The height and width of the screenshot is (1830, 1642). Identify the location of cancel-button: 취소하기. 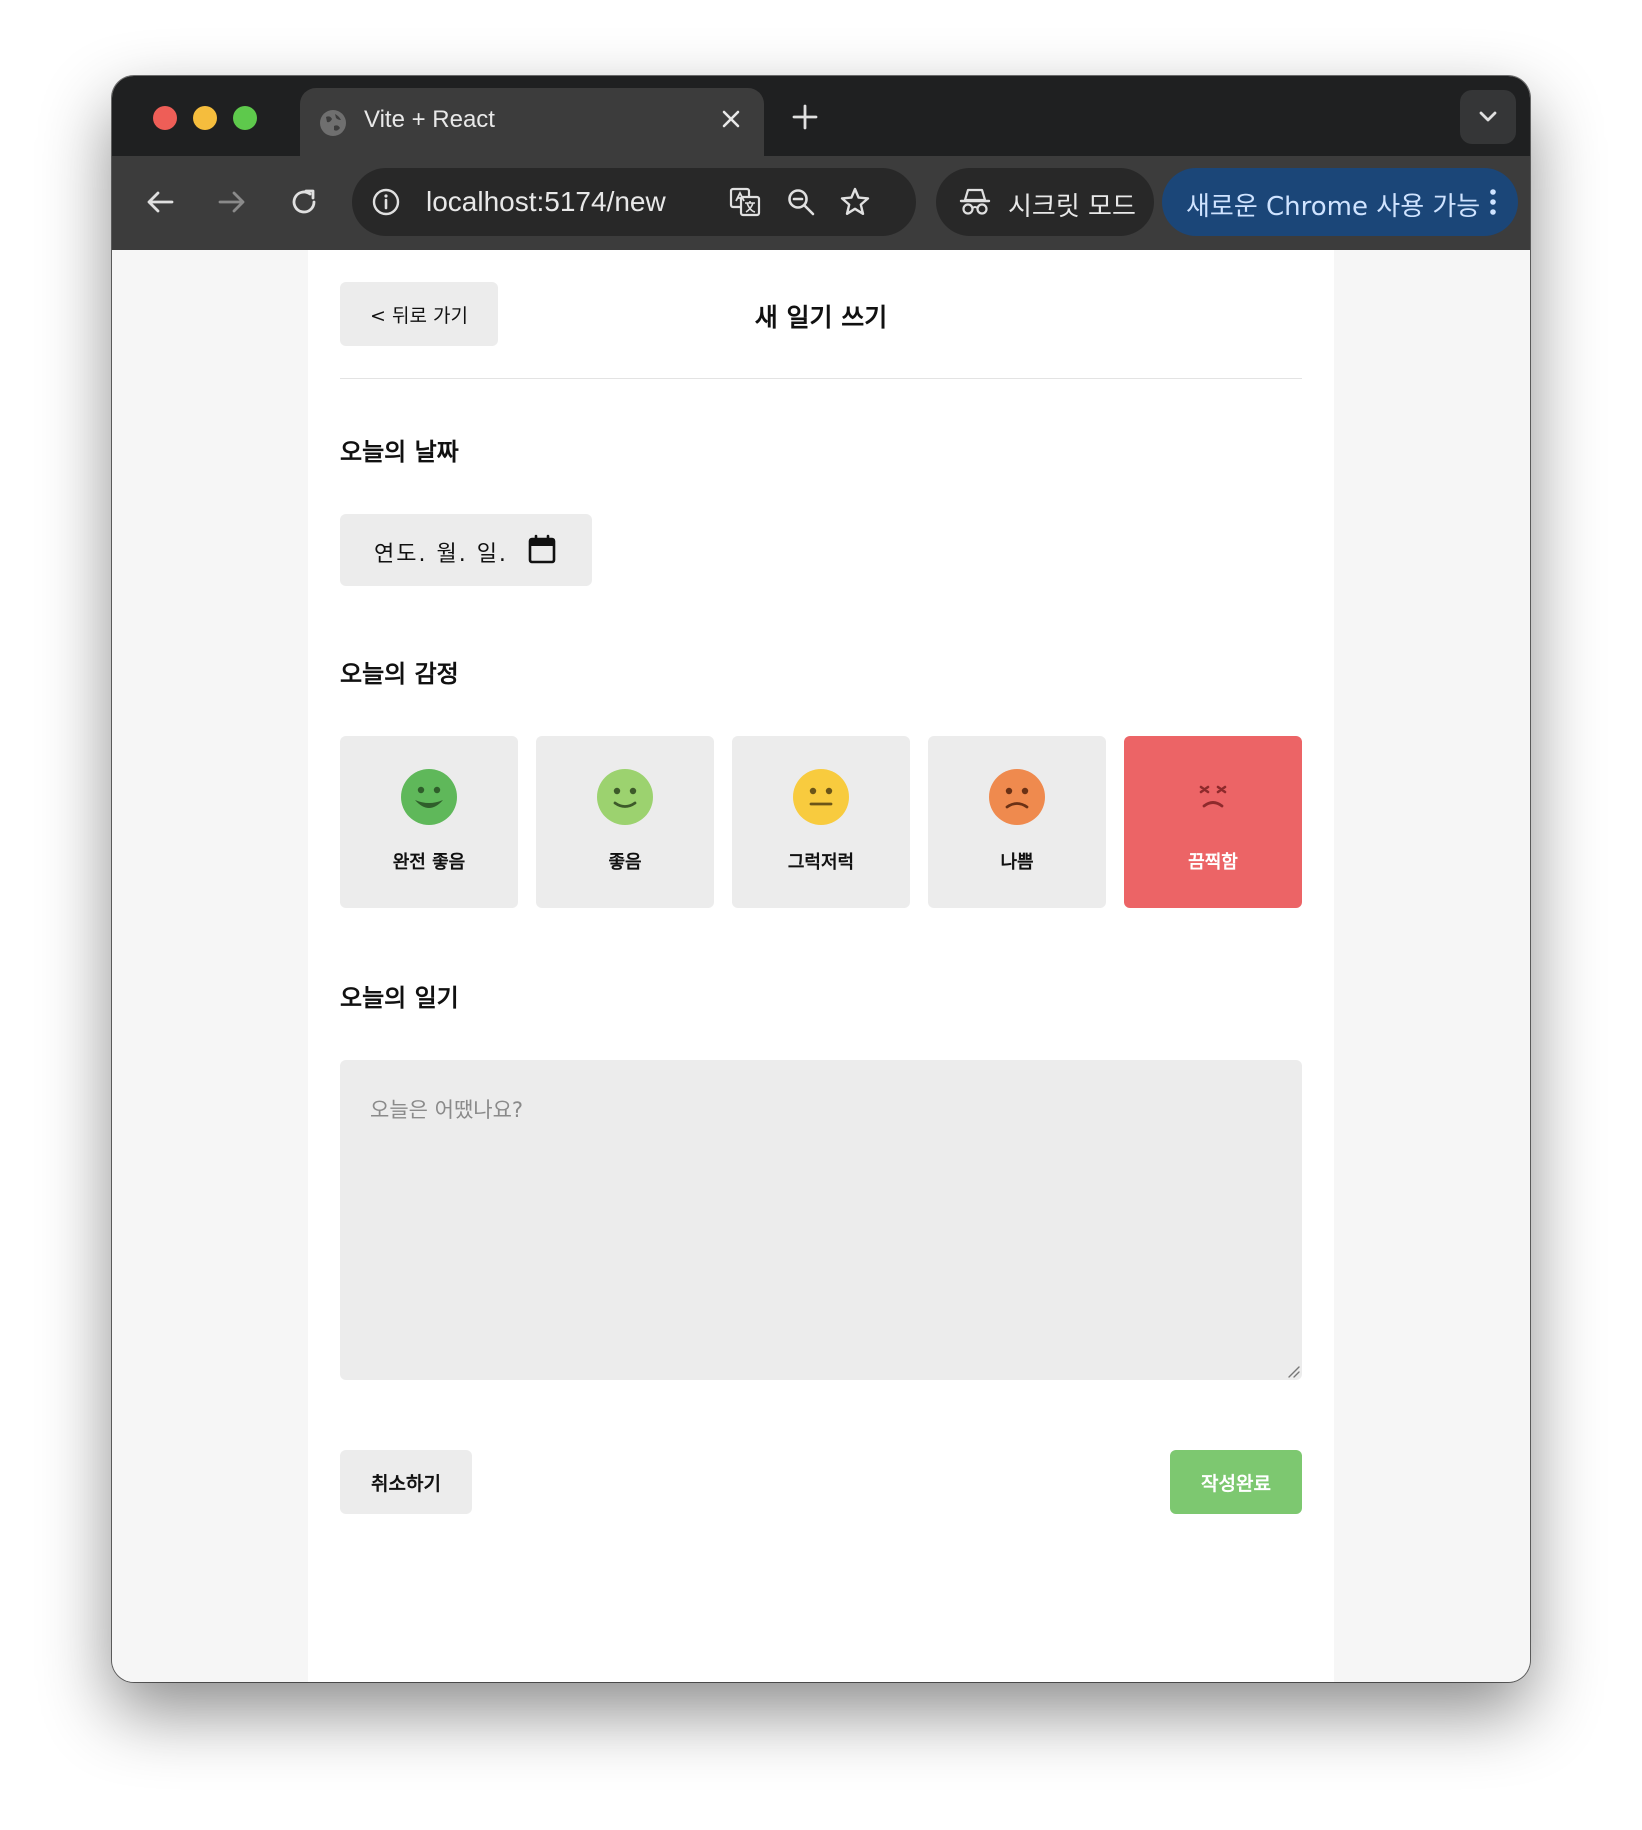
(406, 1482).